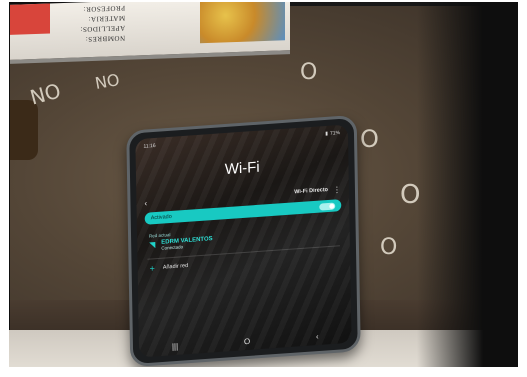 The height and width of the screenshot is (377, 527). What do you see at coordinates (242, 22) in the screenshot?
I see `notebook-cartoon` at bounding box center [242, 22].